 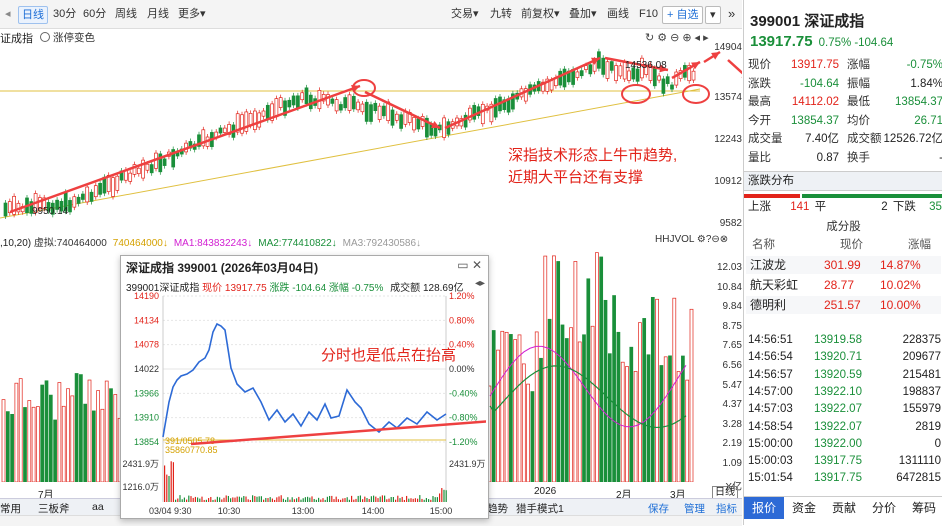 I want to click on component-row: 江波龙 301.99 14.87%, so click(x=843, y=265).